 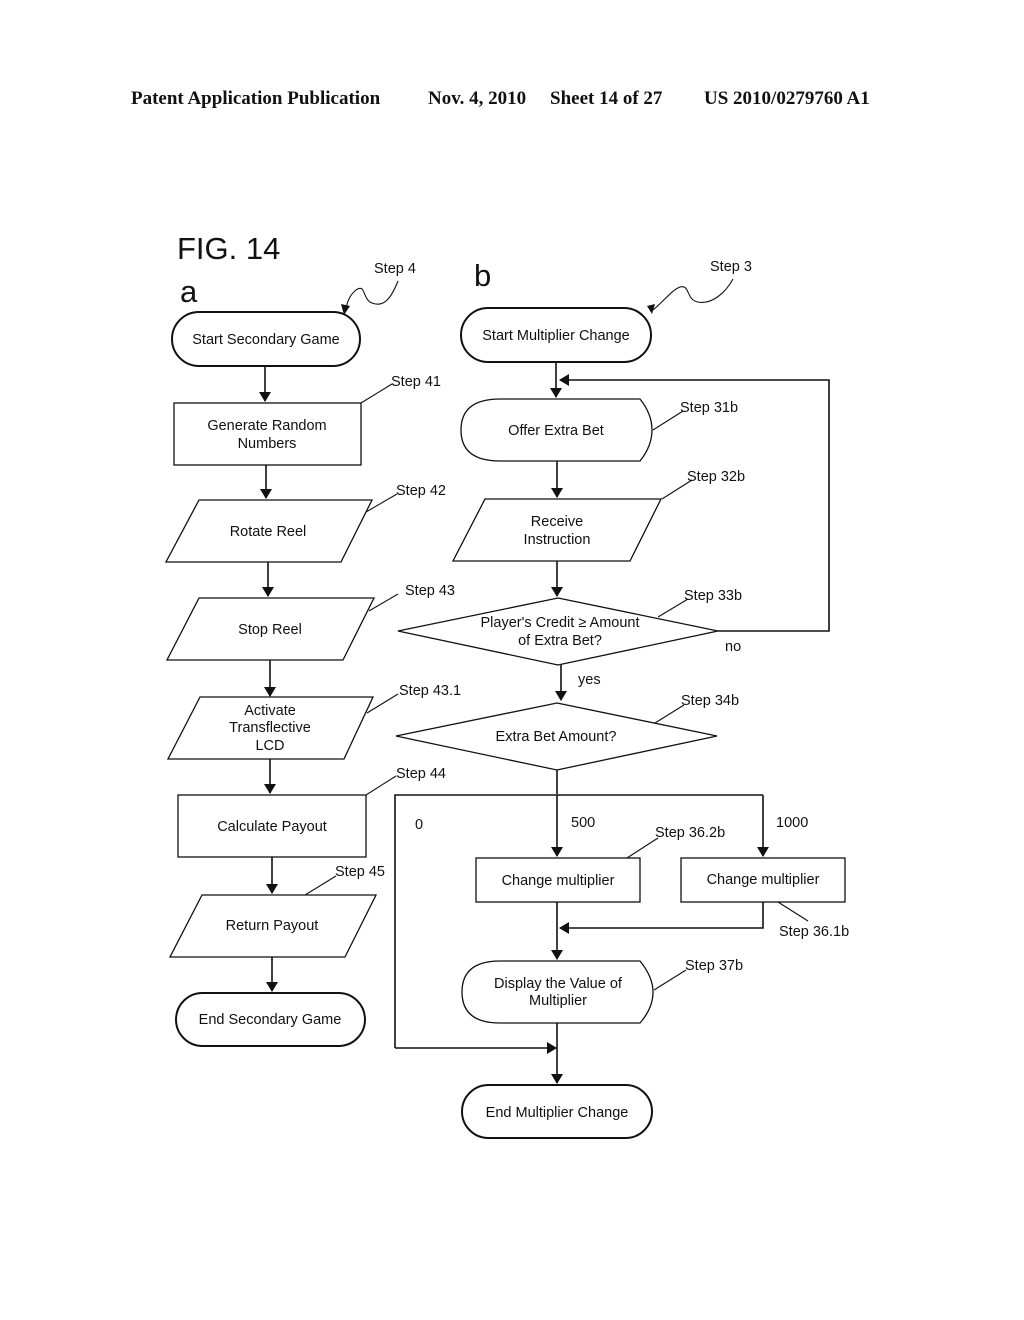 I want to click on b-step33b-decision: Player's Credit ≥ Amount of Extra Bet?, so click(x=558, y=631).